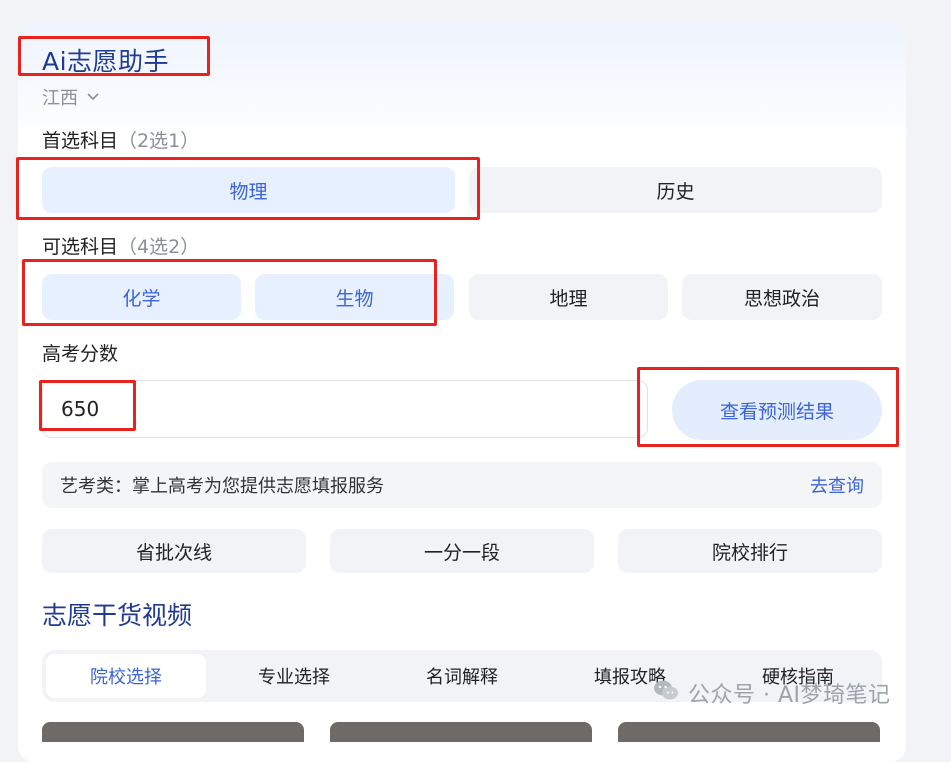  What do you see at coordinates (294, 676) in the screenshot?
I see `tab-major-choice: 专业选择` at bounding box center [294, 676].